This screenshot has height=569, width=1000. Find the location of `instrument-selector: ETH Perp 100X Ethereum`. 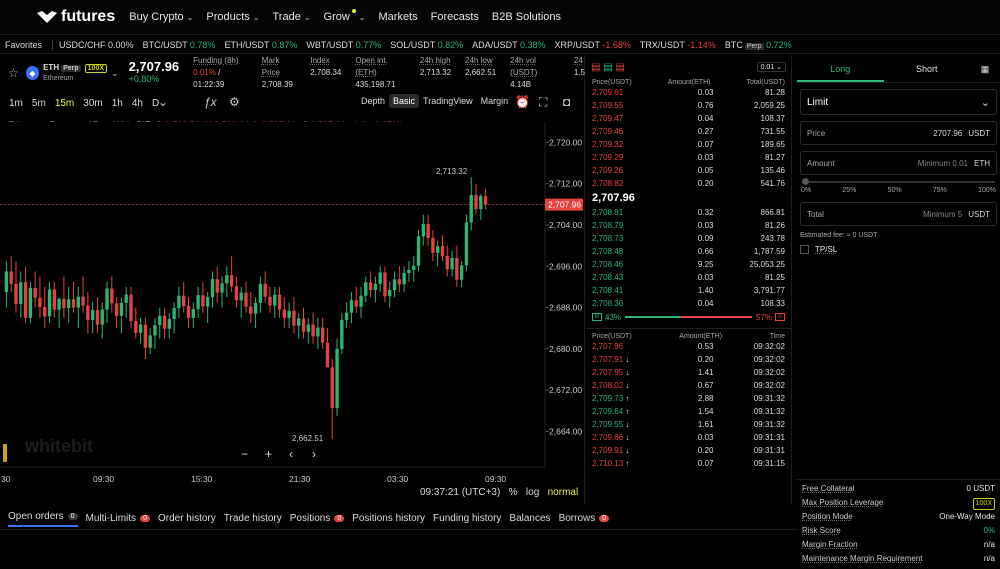

instrument-selector: ETH Perp 100X Ethereum is located at coordinates (75, 73).